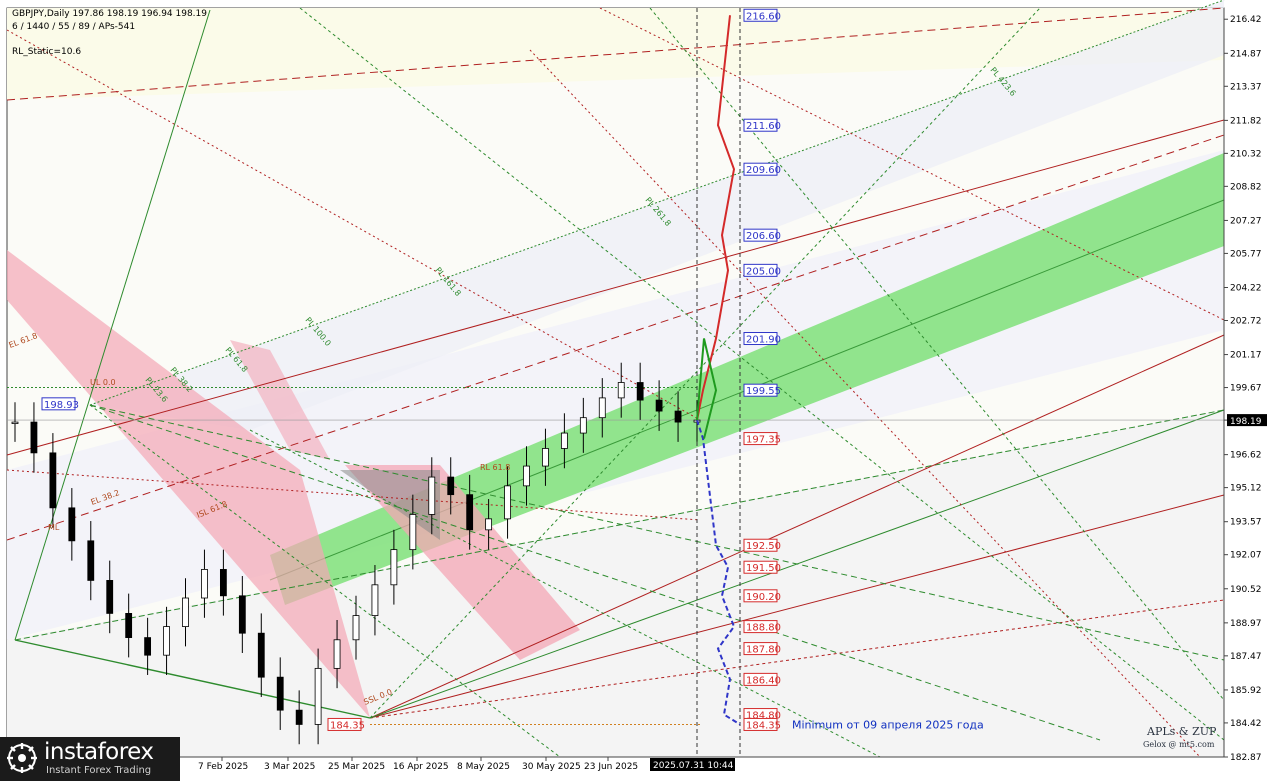 The width and height of the screenshot is (1271, 781). I want to click on y-tick-label: 182.87, so click(1246, 758).